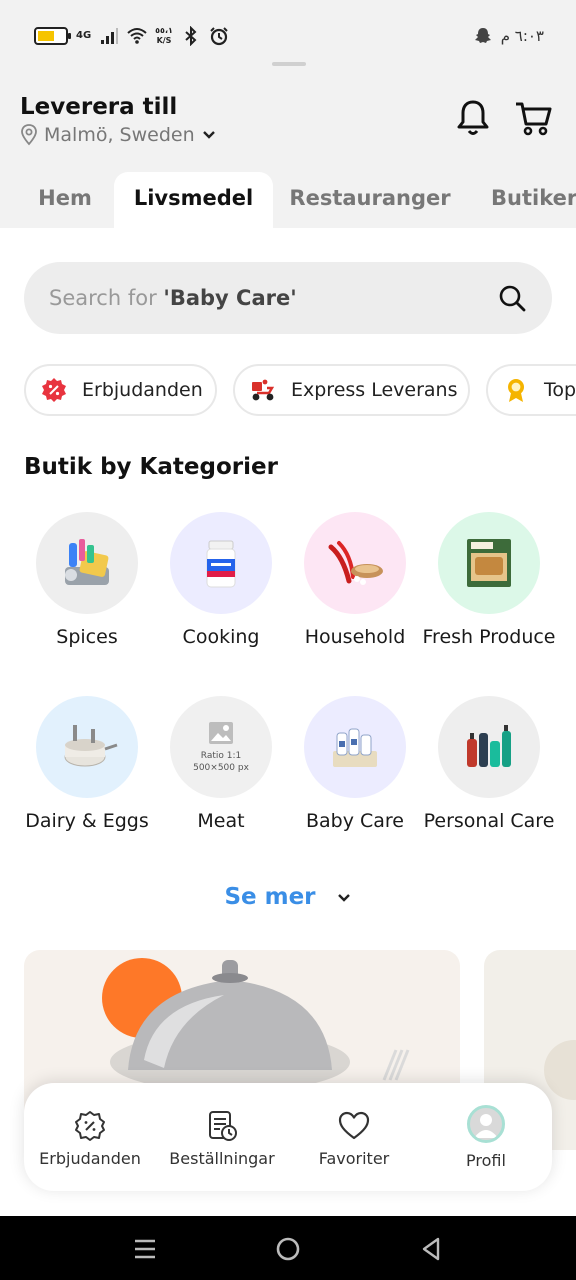 The width and height of the screenshot is (576, 1280). Describe the element at coordinates (164, 35) in the screenshot. I see `network-speed: ٥٥،١ K/S` at that location.